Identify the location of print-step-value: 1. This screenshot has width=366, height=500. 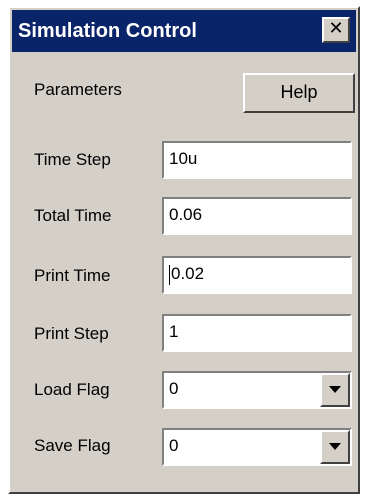
(174, 331).